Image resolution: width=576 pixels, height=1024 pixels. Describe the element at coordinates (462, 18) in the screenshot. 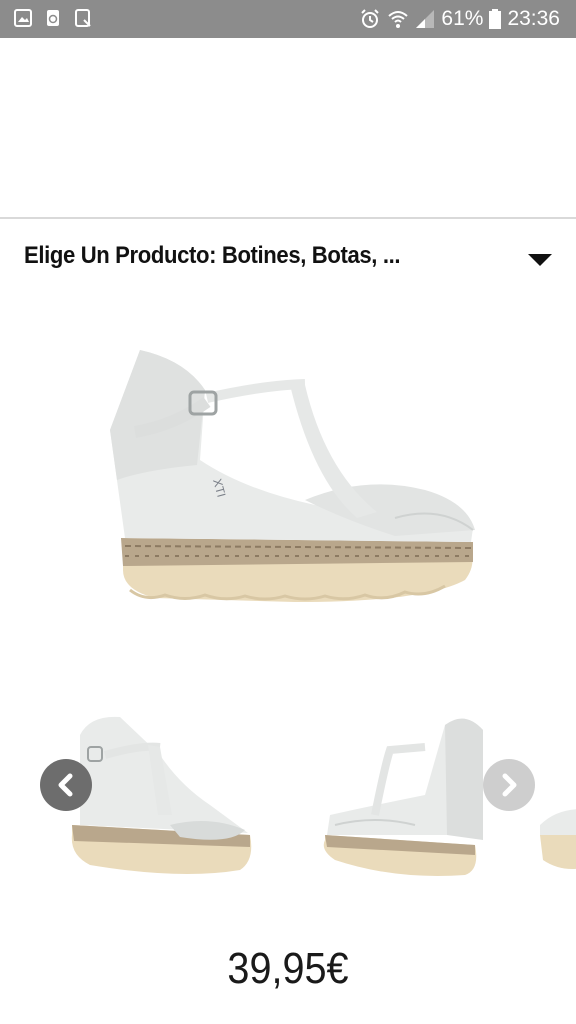

I see `battery-percent: 61%` at that location.